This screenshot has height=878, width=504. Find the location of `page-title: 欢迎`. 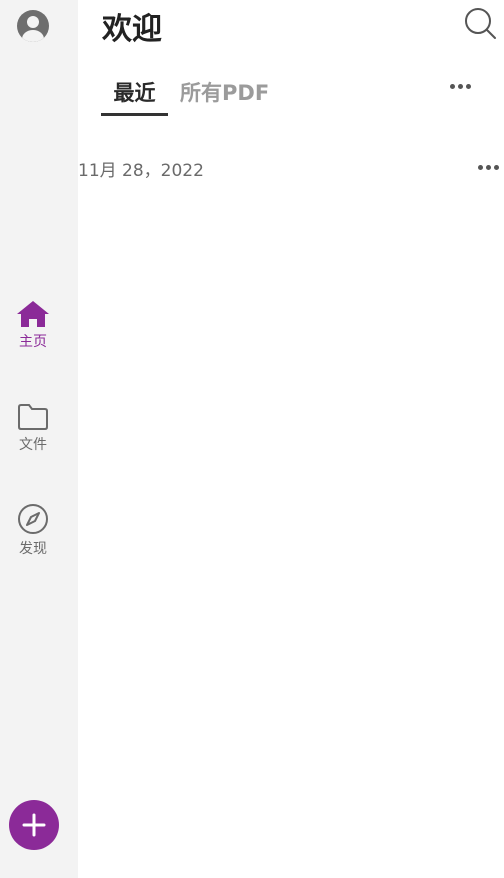

page-title: 欢迎 is located at coordinates (132, 29).